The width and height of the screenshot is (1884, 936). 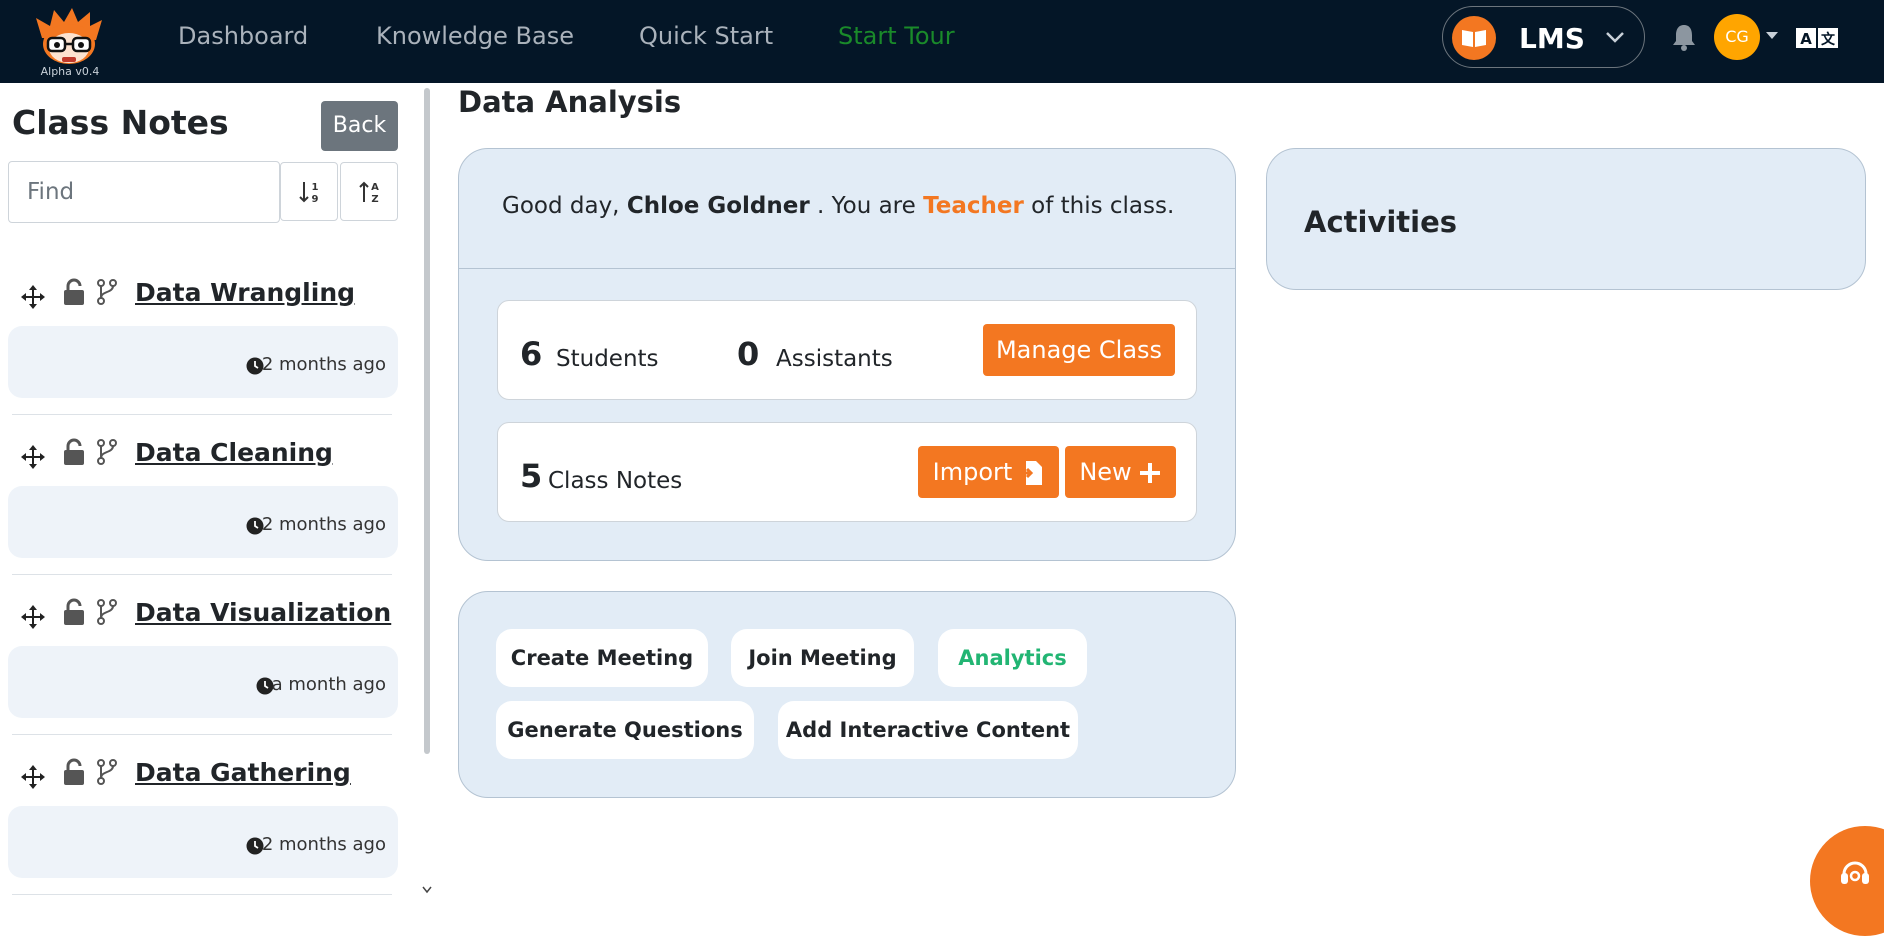 I want to click on headset-icon, so click(x=1855, y=872).